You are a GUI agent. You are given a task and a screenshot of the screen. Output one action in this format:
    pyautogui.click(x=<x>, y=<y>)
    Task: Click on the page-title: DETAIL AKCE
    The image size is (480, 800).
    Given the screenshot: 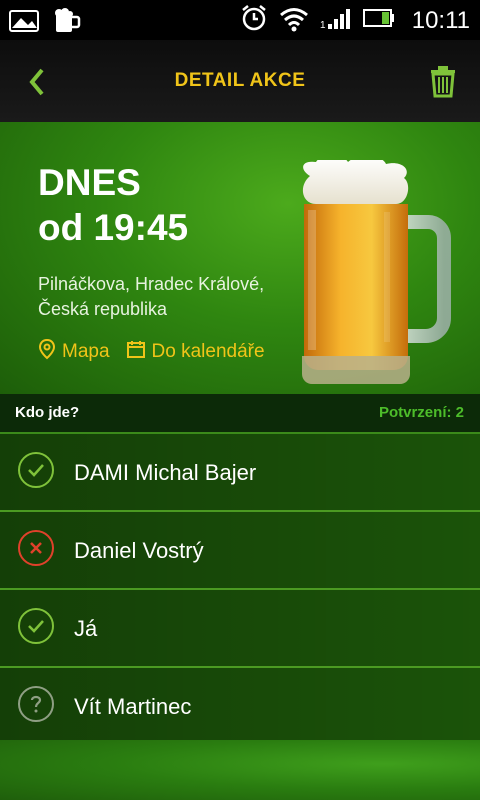 What is the action you would take?
    pyautogui.click(x=240, y=80)
    